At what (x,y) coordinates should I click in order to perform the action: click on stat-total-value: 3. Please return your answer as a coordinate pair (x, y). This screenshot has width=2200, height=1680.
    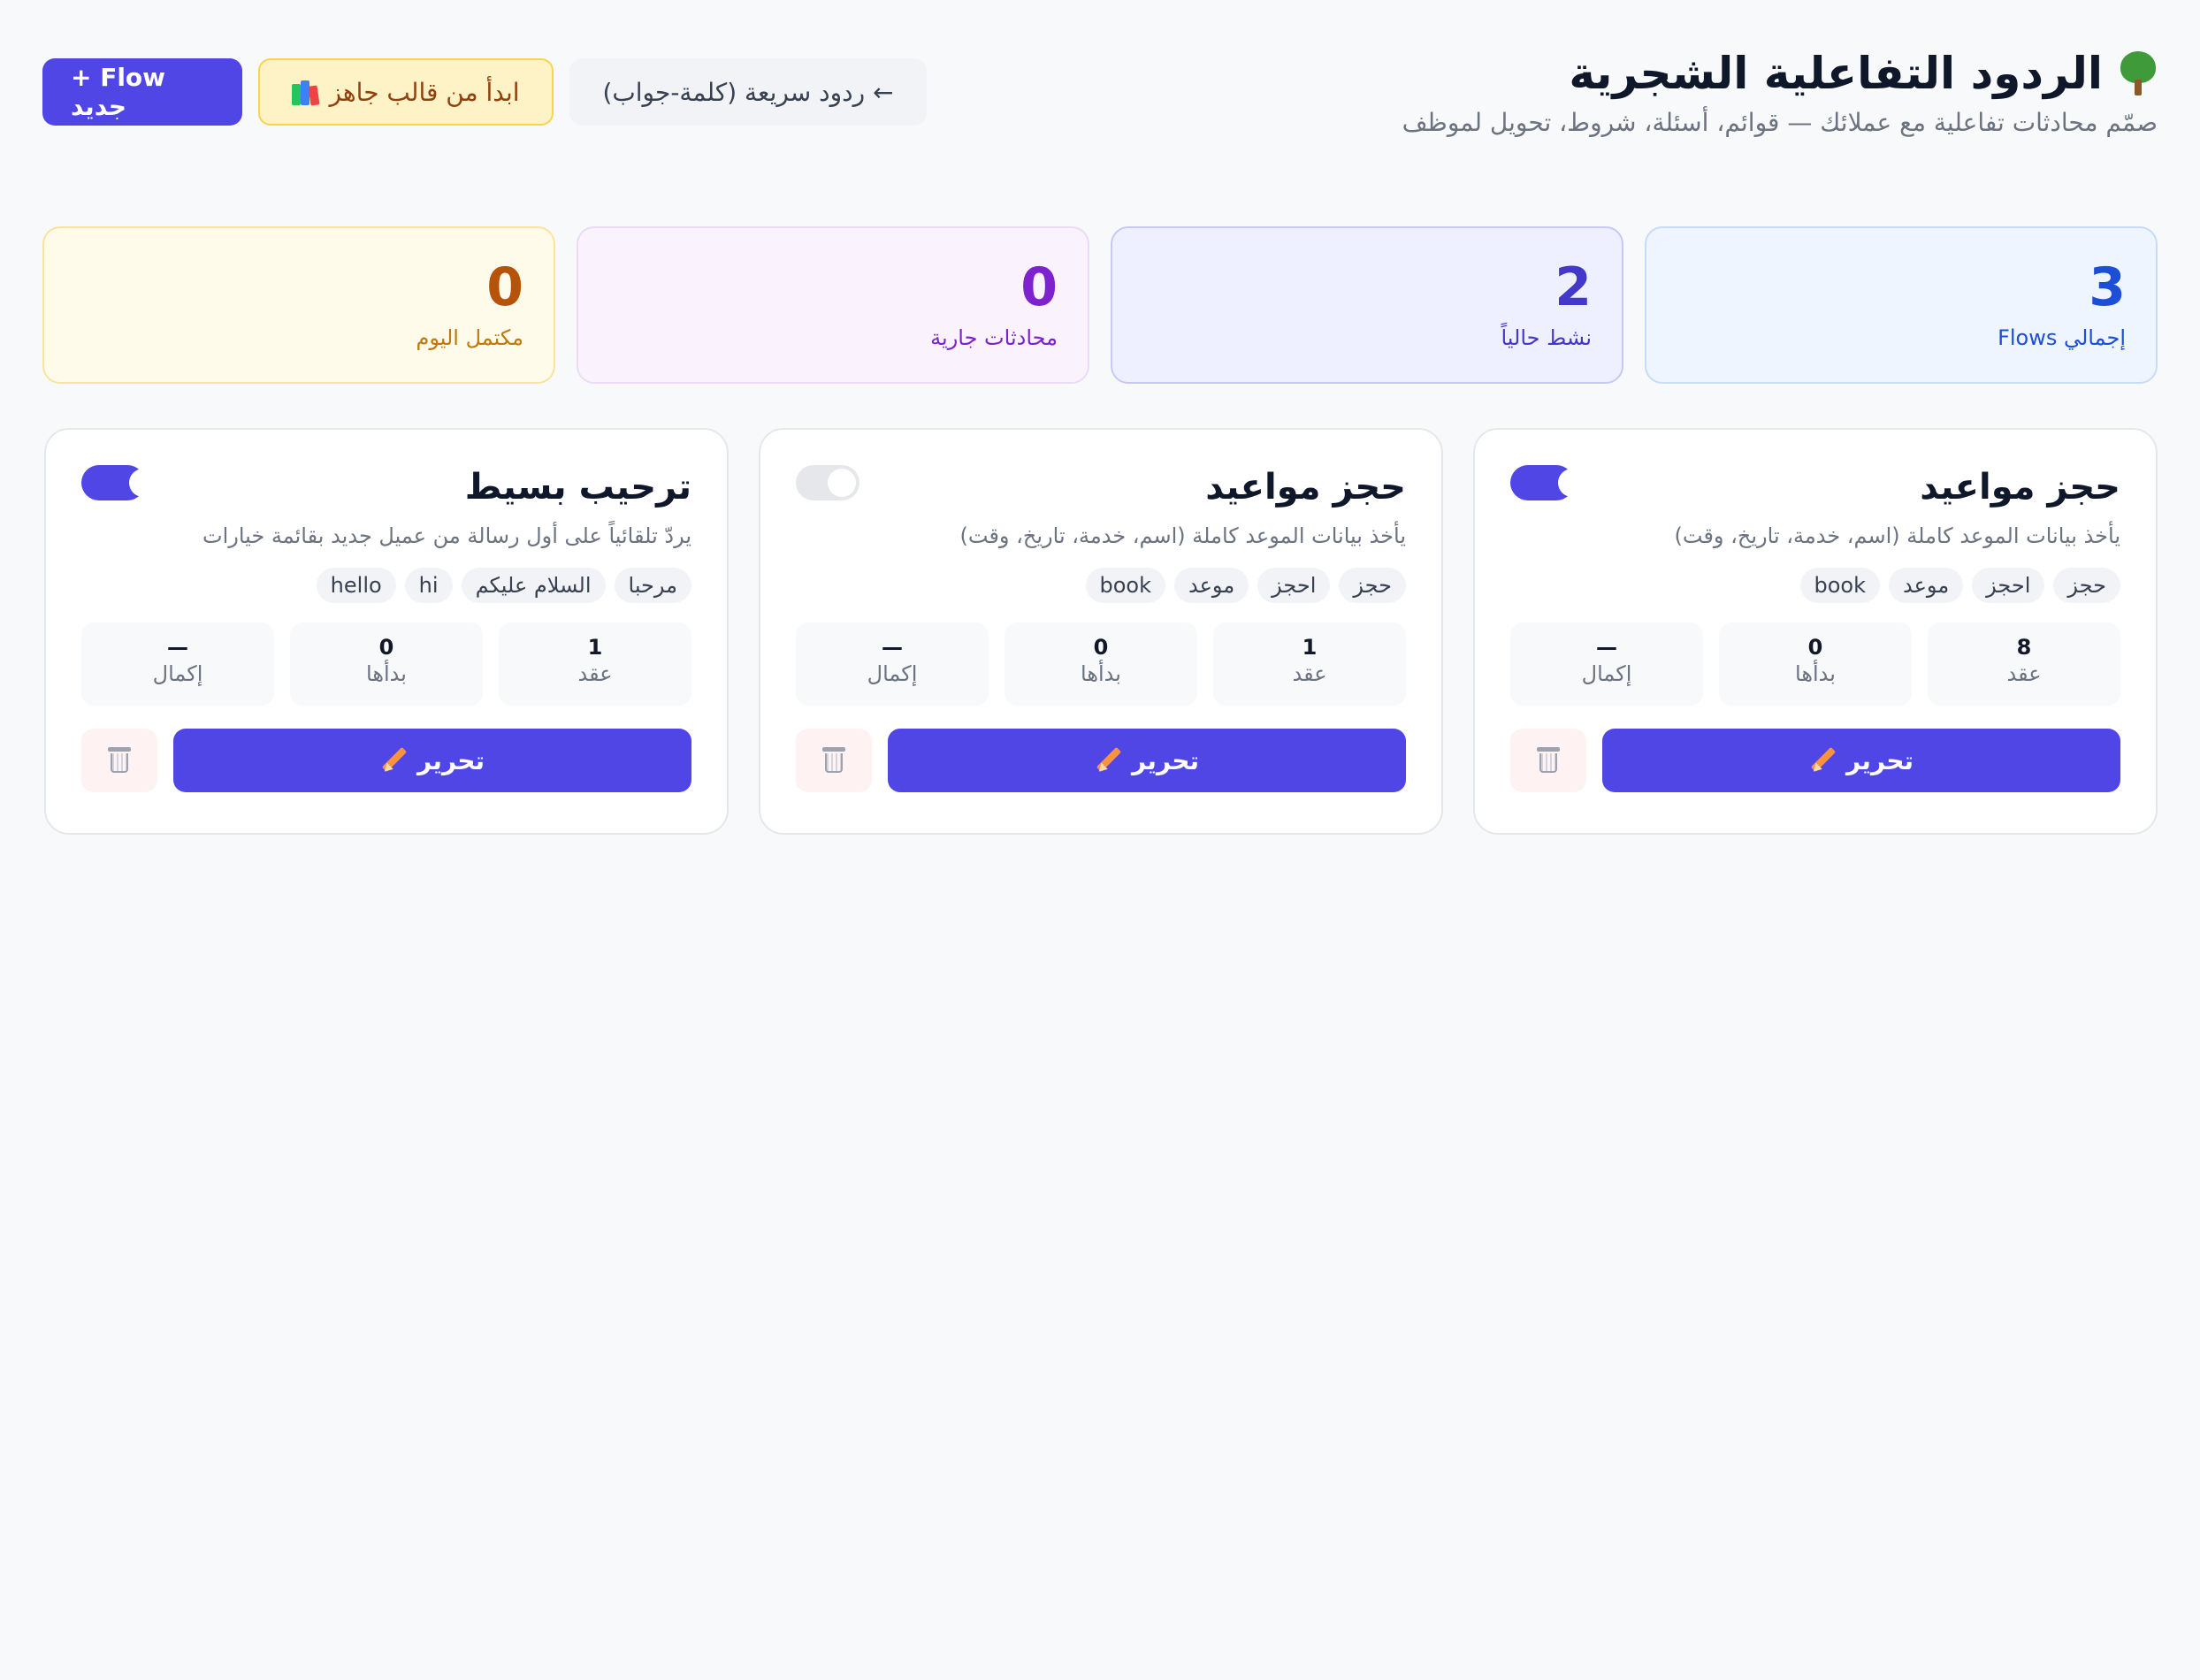
    Looking at the image, I should click on (2107, 287).